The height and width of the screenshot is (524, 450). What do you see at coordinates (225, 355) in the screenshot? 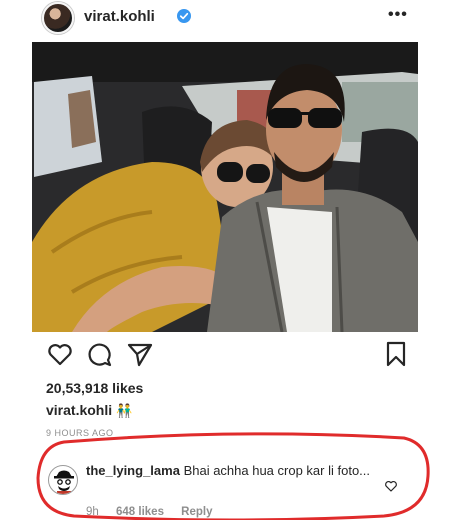
I see `action-bar` at bounding box center [225, 355].